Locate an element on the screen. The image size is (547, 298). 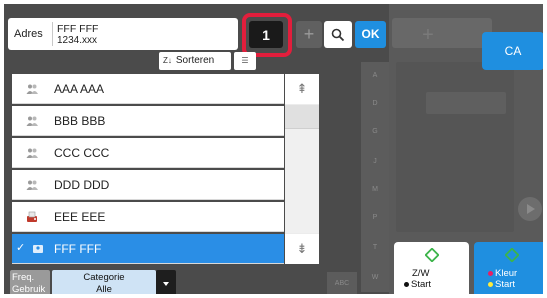
contact-name: CCC CCC is located at coordinates (82, 153).